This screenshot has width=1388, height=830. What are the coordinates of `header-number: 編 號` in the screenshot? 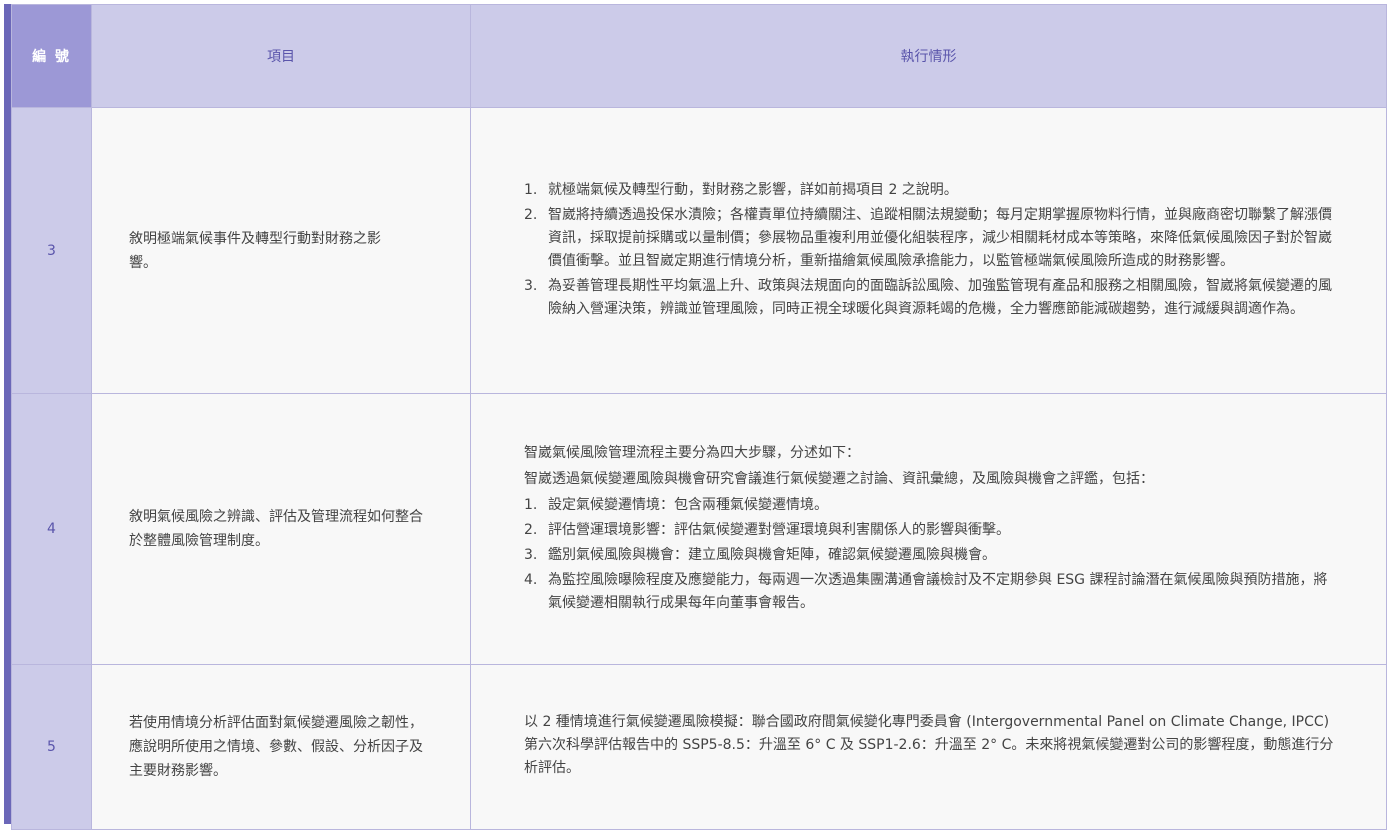 It's located at (51, 56).